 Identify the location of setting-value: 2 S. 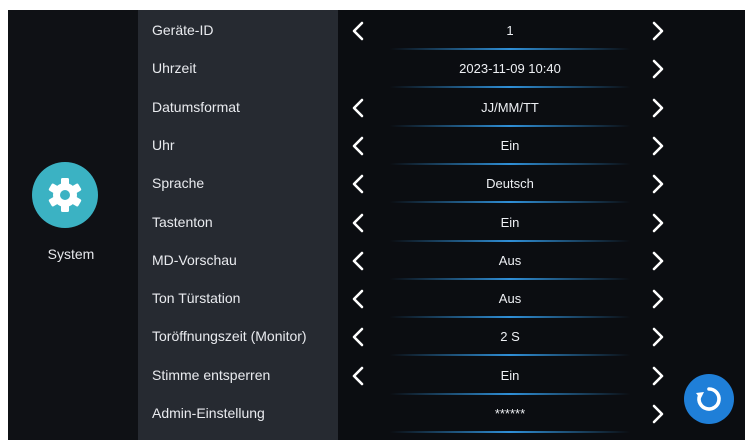
(510, 337).